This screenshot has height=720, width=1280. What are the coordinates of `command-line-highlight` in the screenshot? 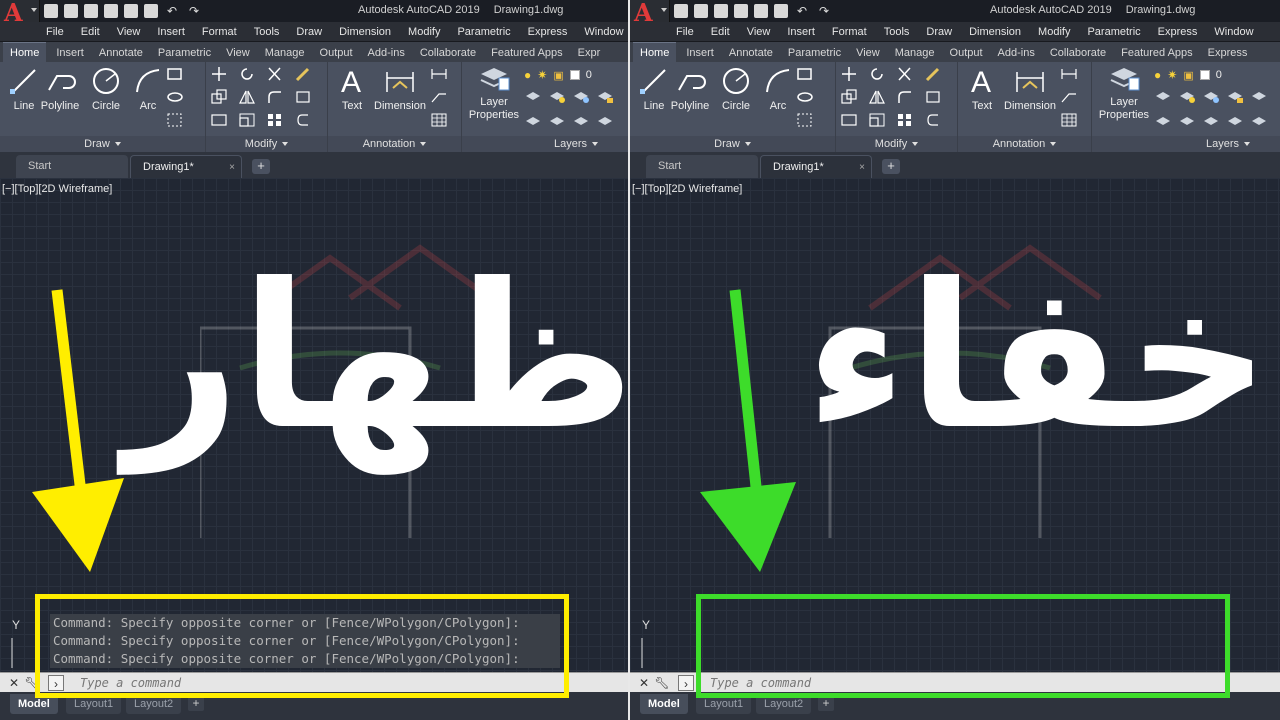 It's located at (963, 646).